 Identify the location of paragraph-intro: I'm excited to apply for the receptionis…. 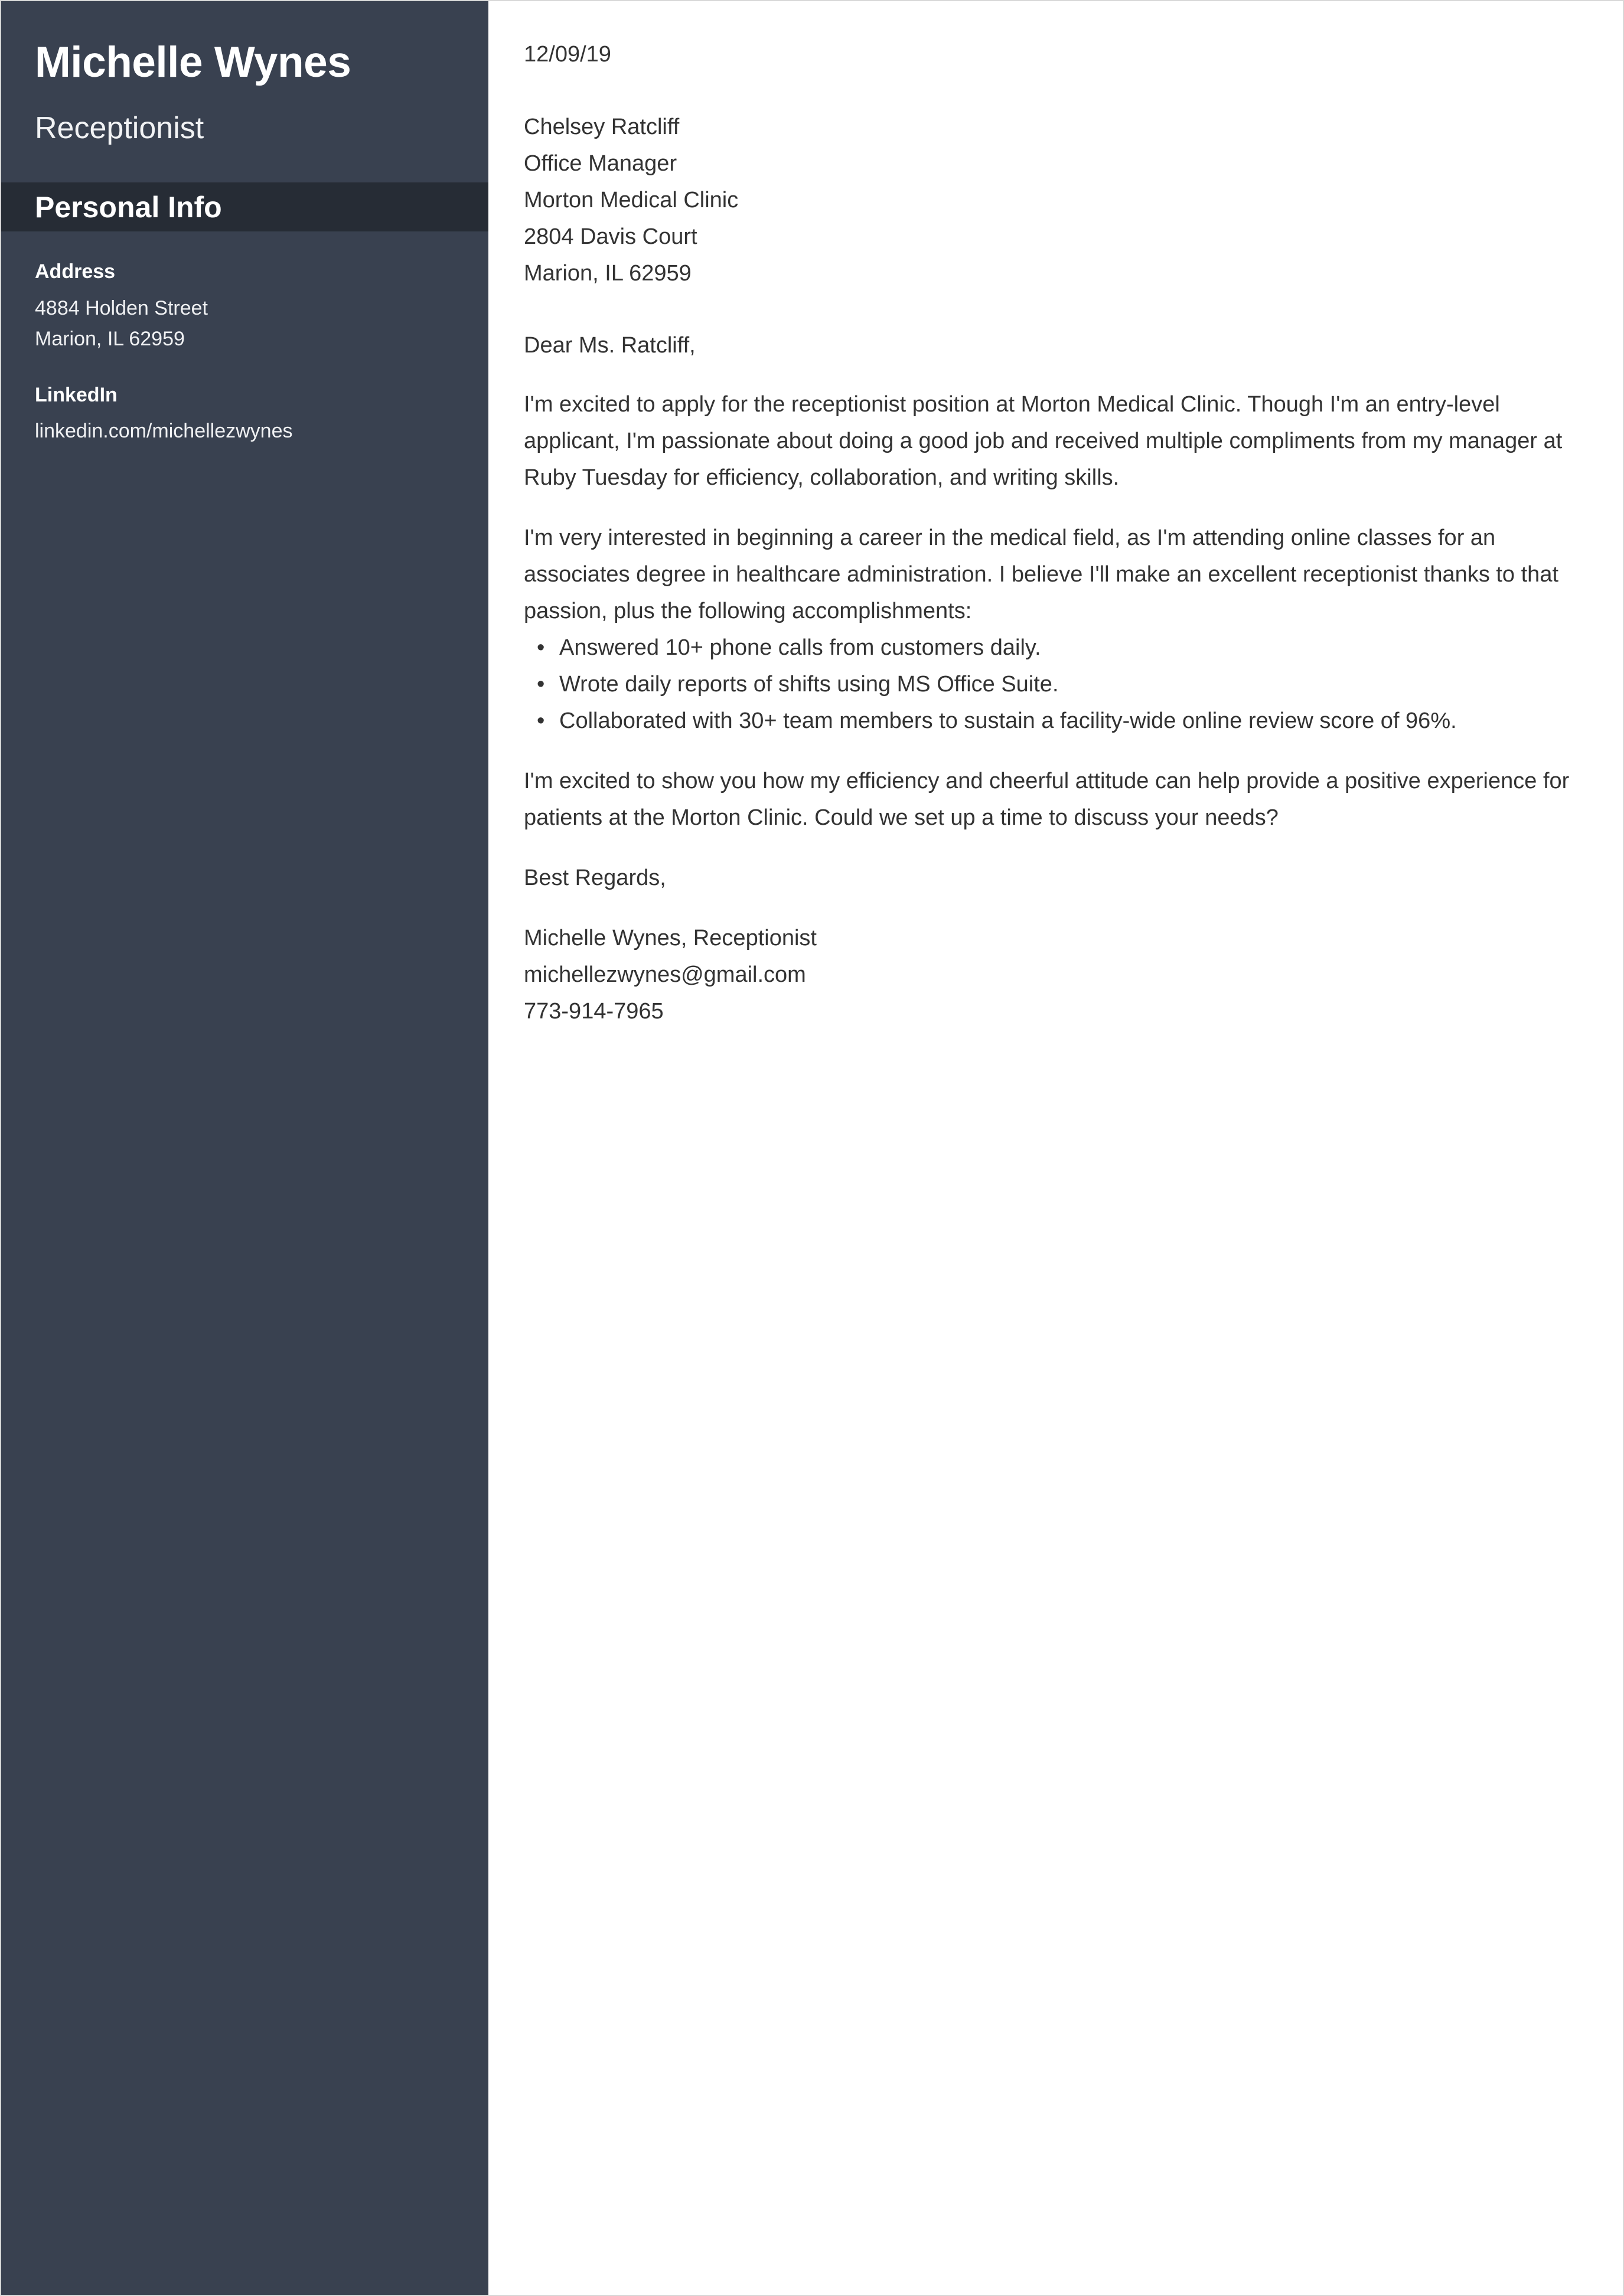
(1043, 441).